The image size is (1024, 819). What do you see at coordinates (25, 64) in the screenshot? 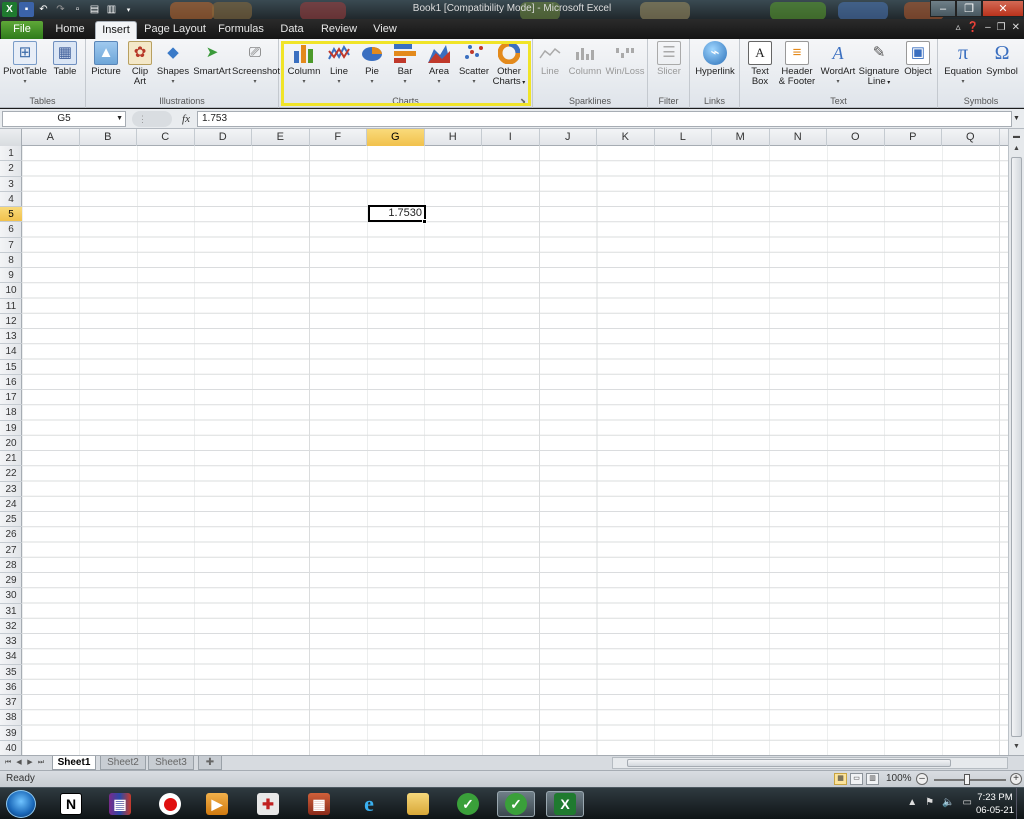
I see `pivottable-button: ⊞ PivotTable ▾` at bounding box center [25, 64].